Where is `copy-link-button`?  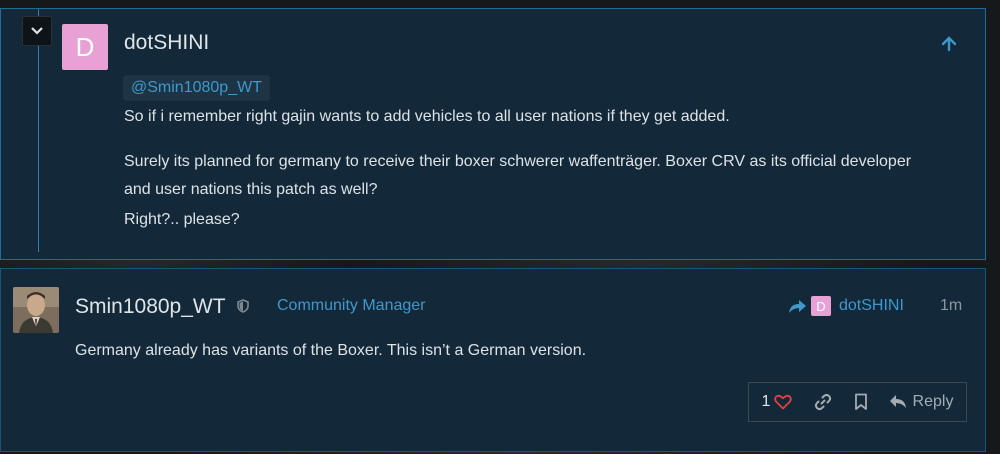
copy-link-button is located at coordinates (823, 402).